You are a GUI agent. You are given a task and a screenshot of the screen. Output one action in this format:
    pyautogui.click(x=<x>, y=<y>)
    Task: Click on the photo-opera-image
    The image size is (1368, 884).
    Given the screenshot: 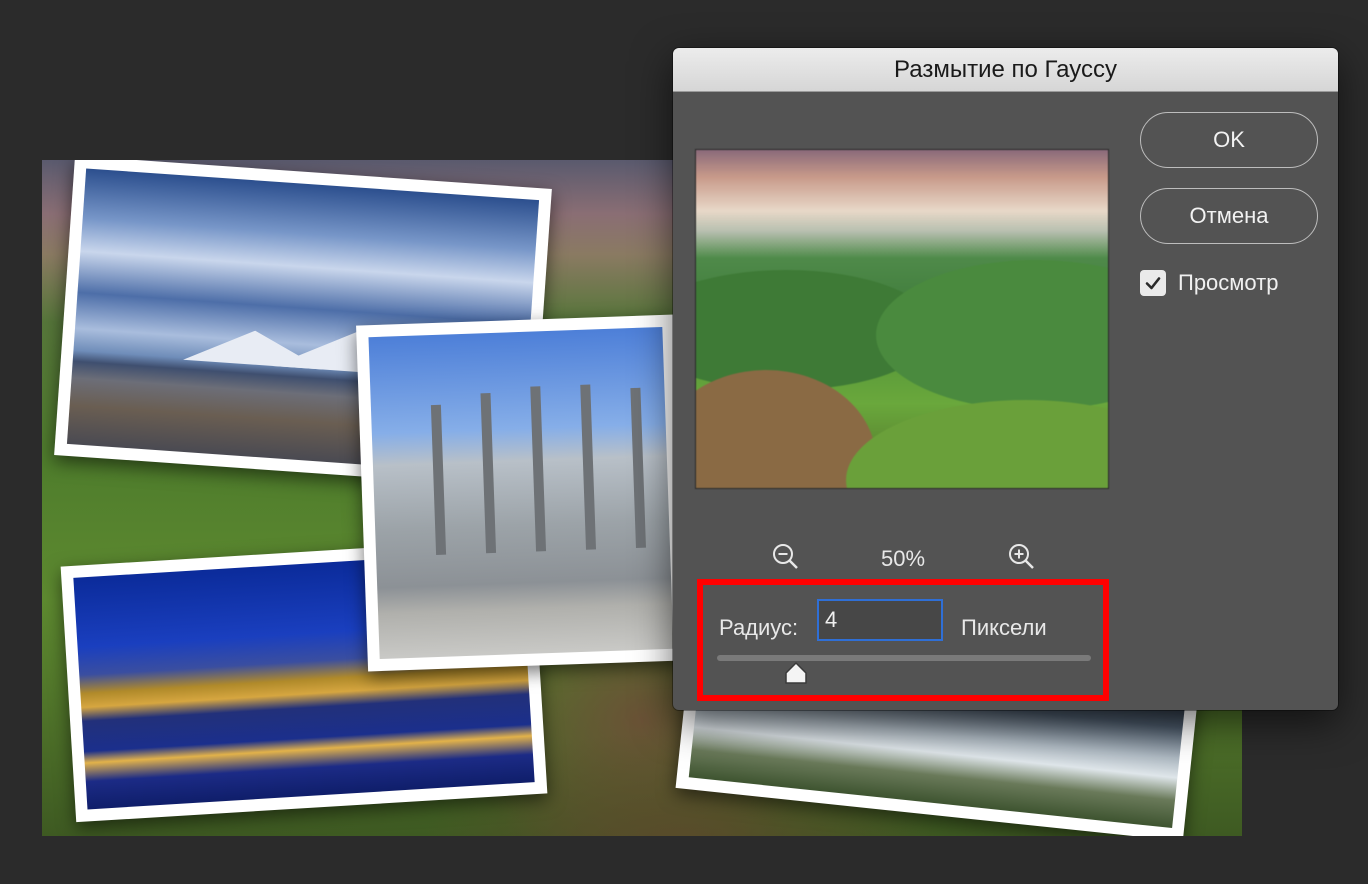 What is the action you would take?
    pyautogui.click(x=521, y=493)
    